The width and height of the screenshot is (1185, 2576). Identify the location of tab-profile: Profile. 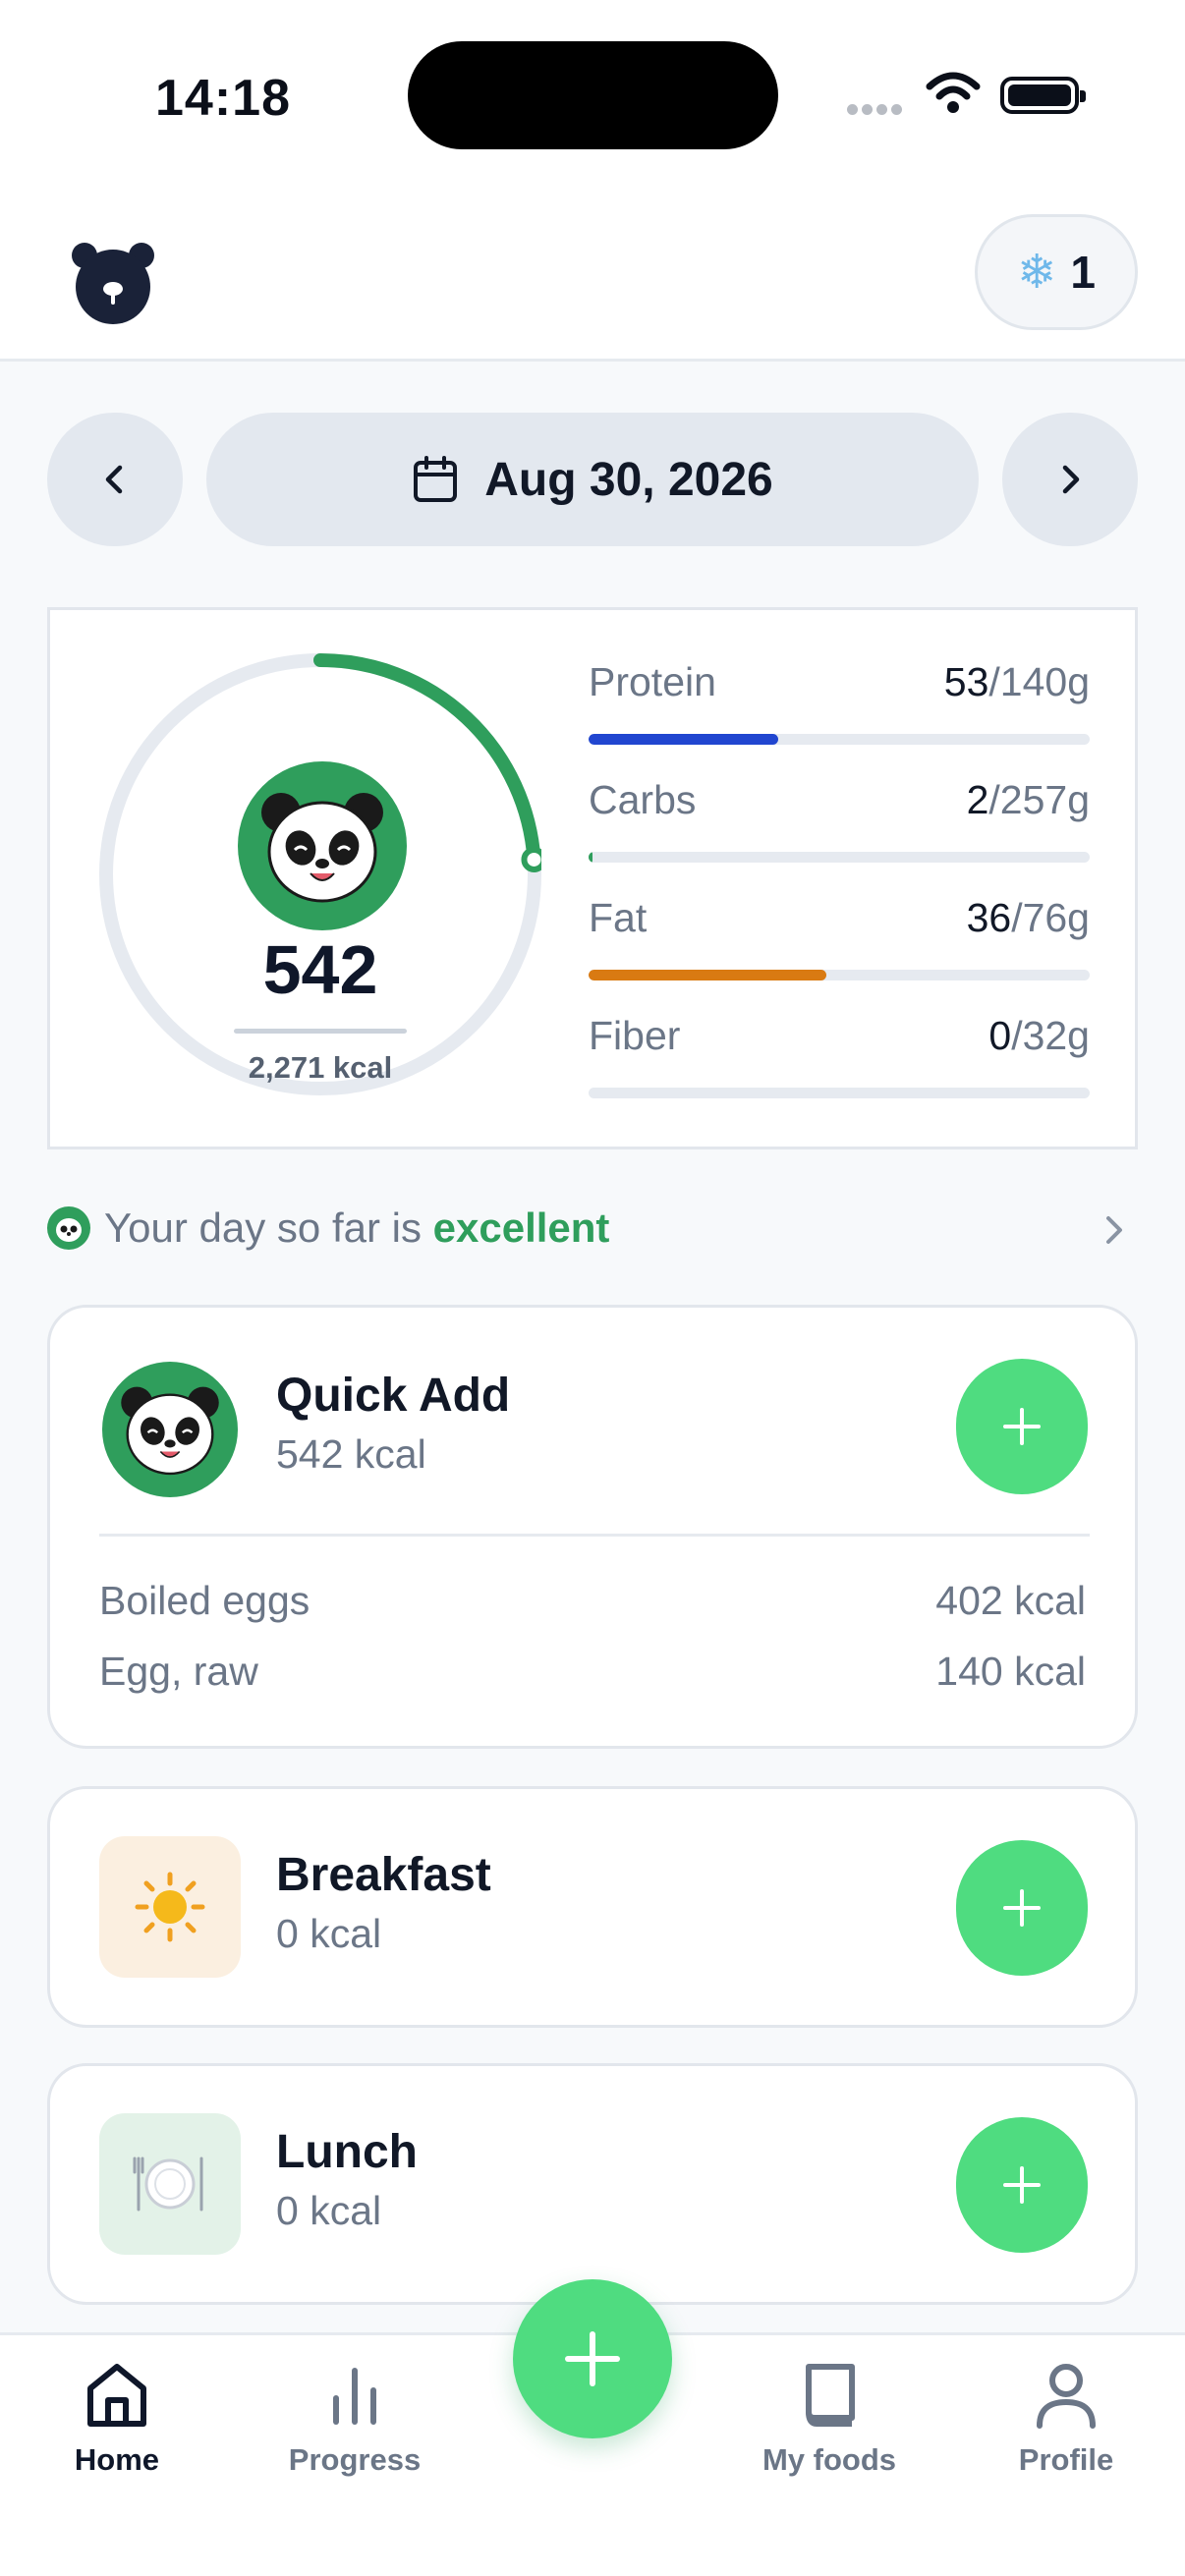
(1066, 2418).